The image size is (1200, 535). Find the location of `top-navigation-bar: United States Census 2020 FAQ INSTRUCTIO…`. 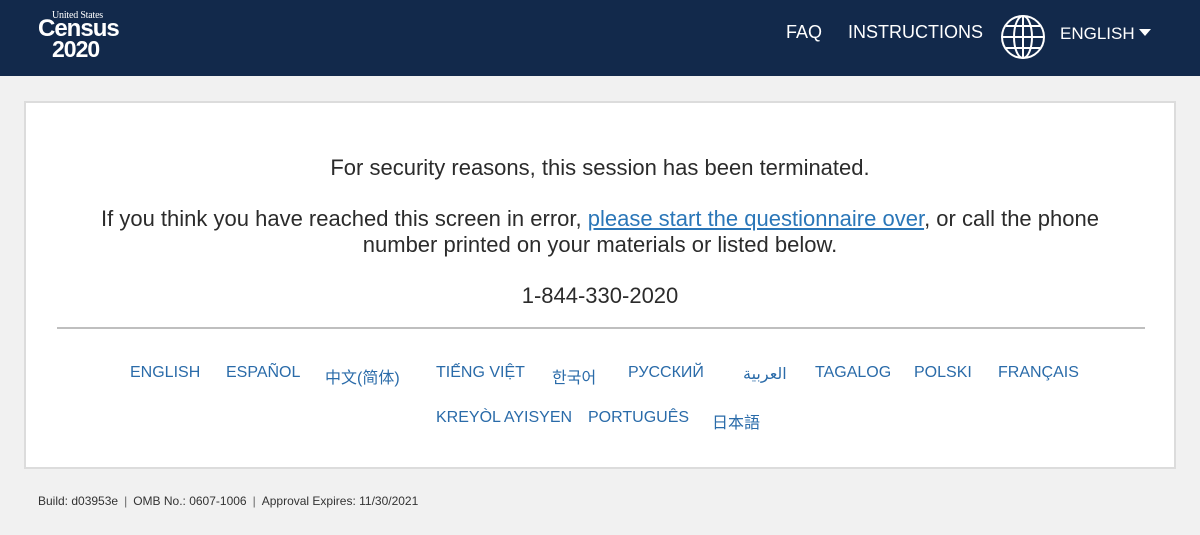

top-navigation-bar: United States Census 2020 FAQ INSTRUCTIO… is located at coordinates (600, 38).